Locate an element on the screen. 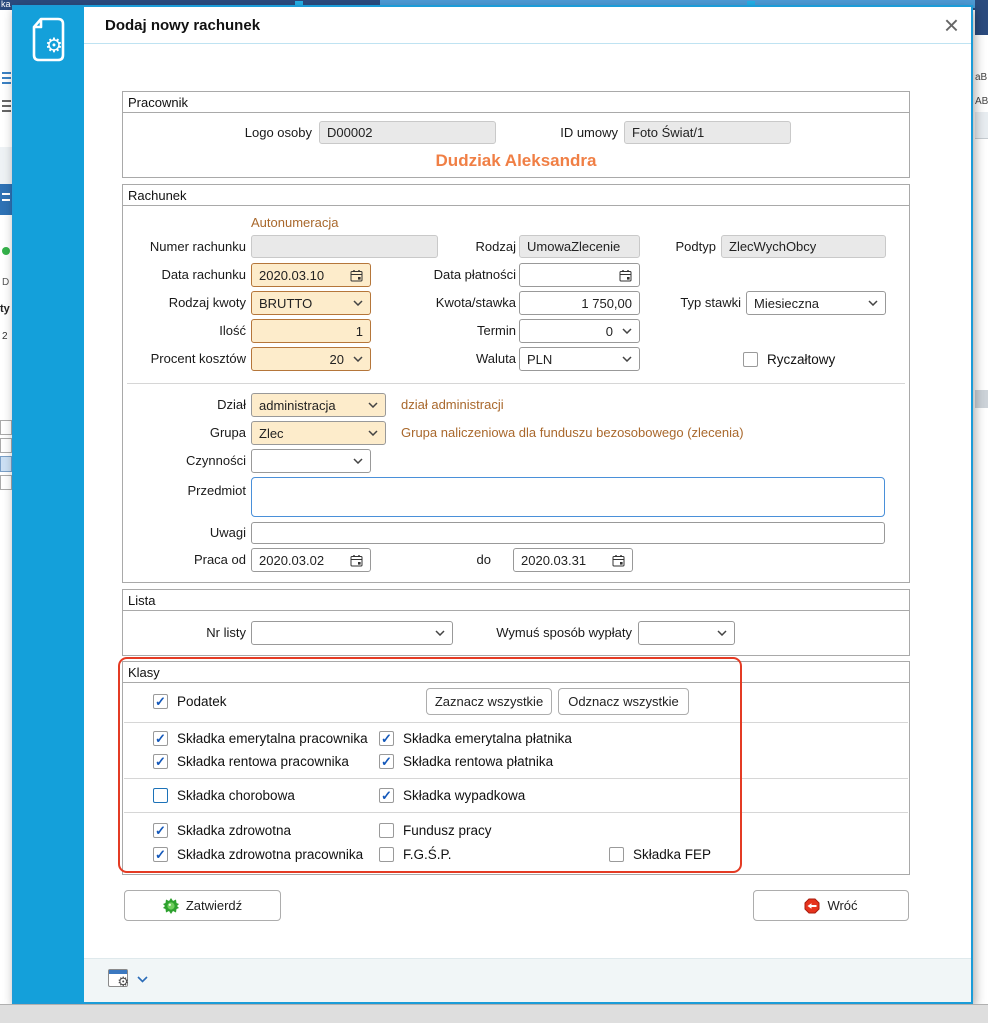  dialog-titlebar: Dodaj nowy rachunek is located at coordinates (527, 25).